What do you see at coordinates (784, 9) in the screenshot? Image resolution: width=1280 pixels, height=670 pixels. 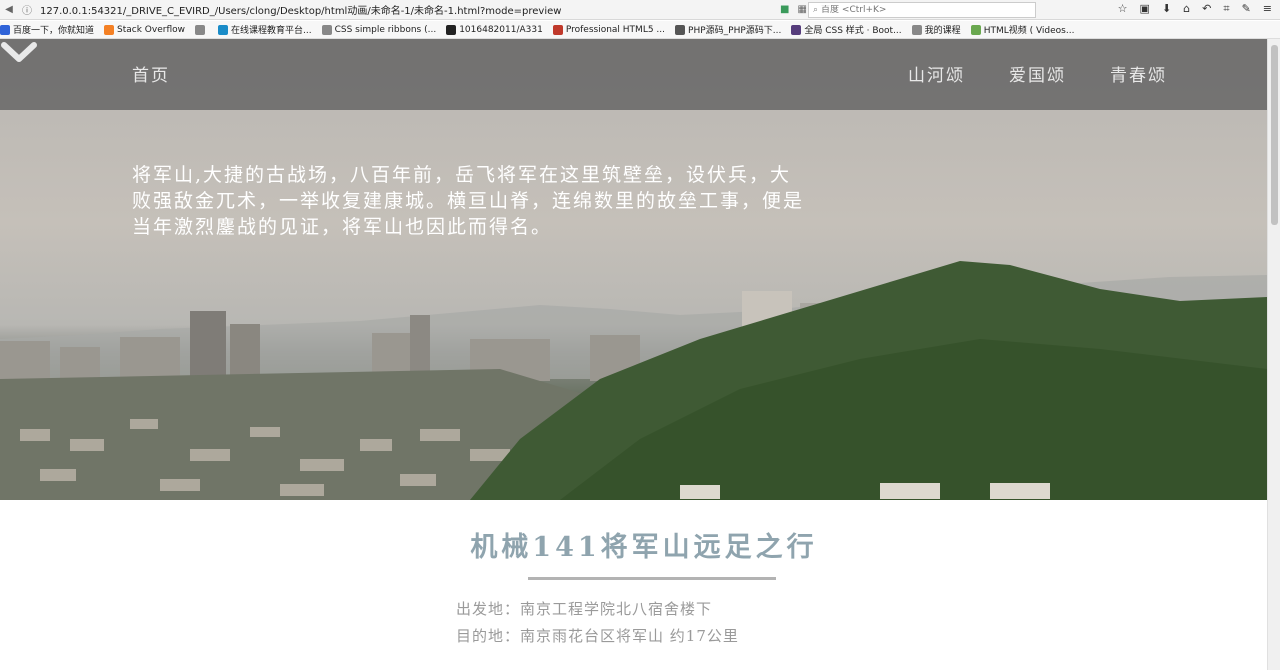 I see `shield-icon: ■` at bounding box center [784, 9].